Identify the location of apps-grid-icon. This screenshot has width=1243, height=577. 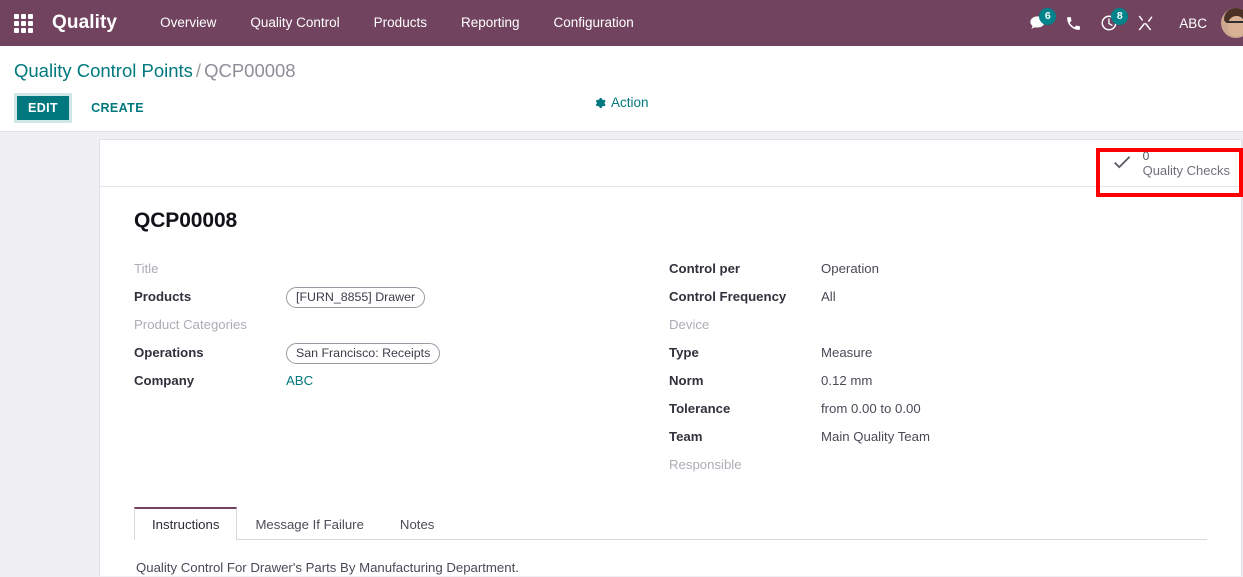
(23, 23).